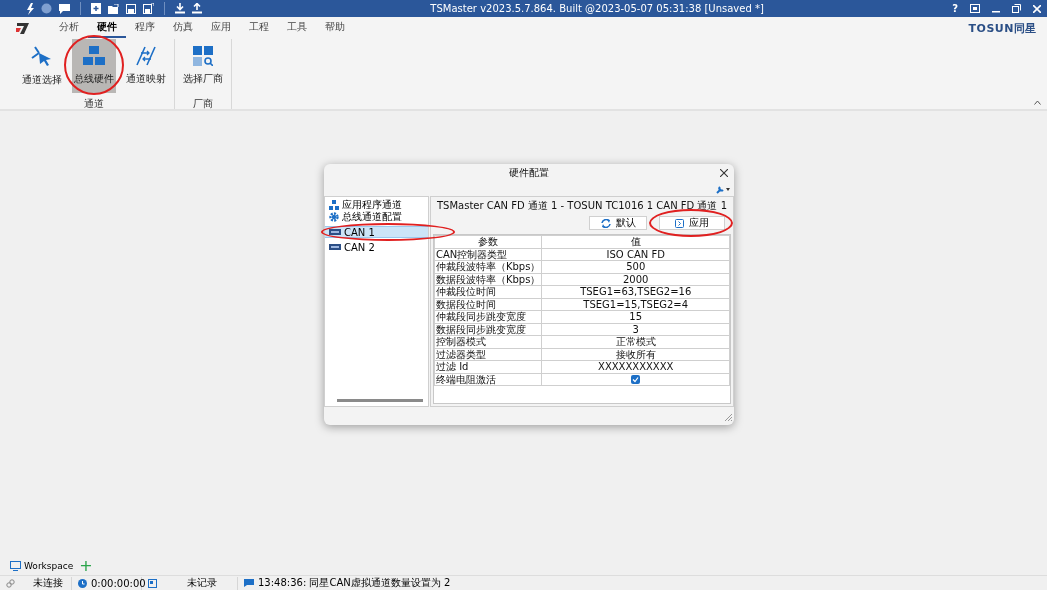 The image size is (1047, 590). Describe the element at coordinates (94, 56) in the screenshot. I see `blocks-icon` at that location.